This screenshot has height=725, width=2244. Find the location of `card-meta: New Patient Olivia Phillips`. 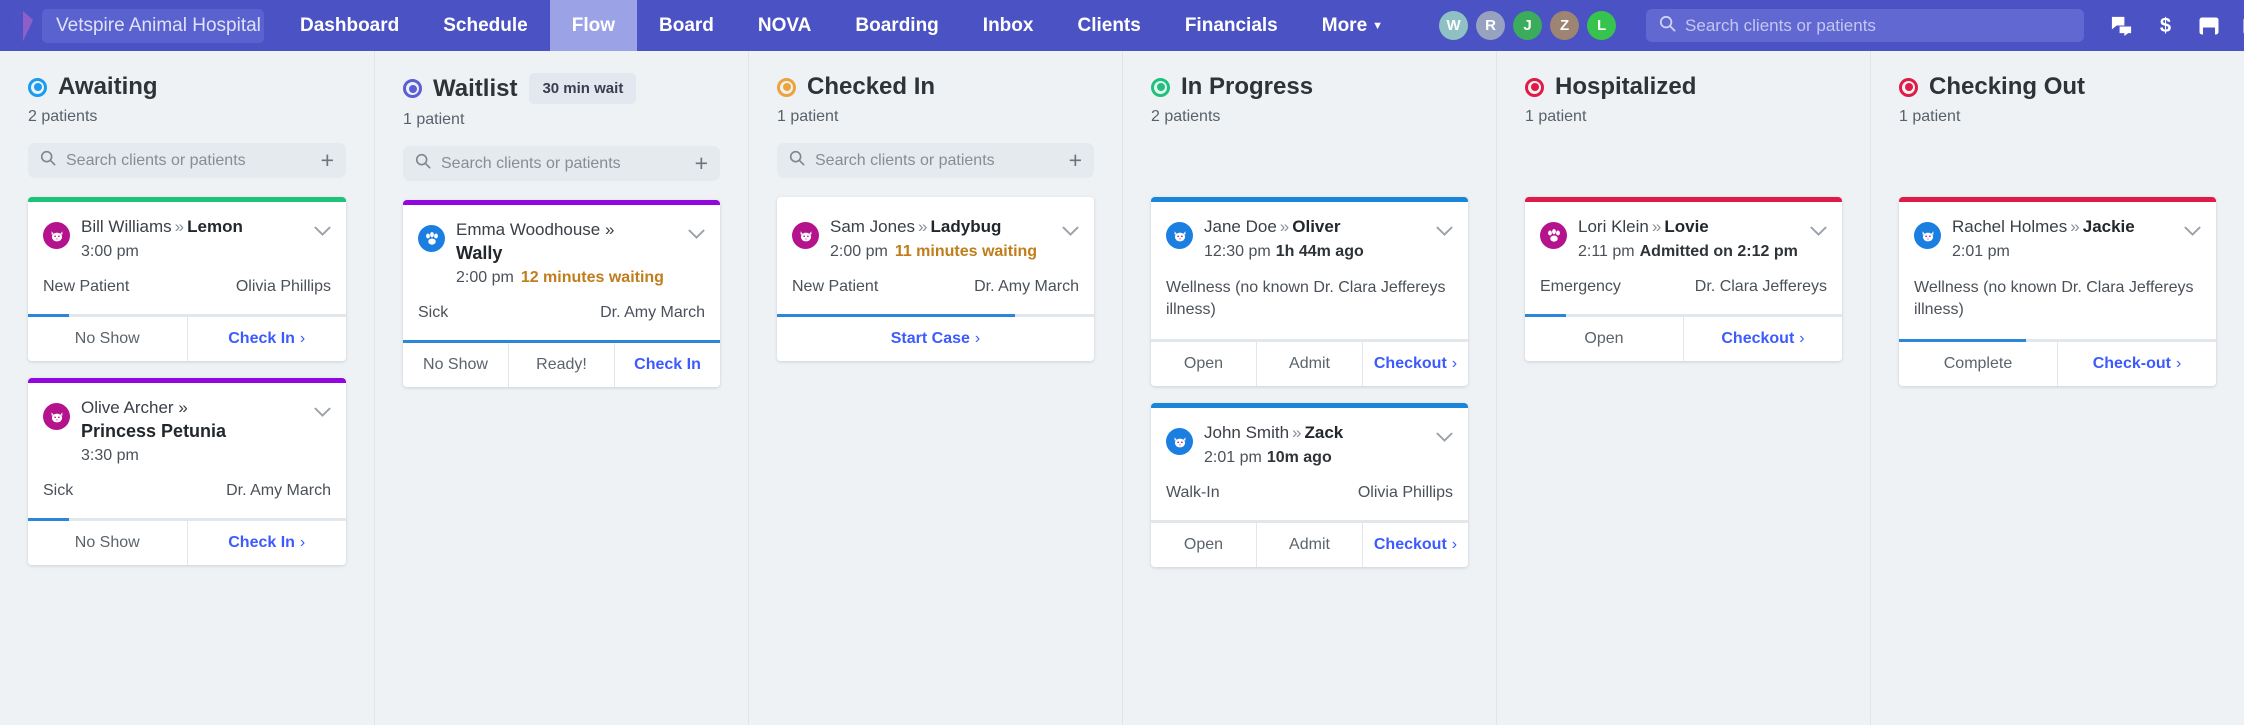

card-meta: New Patient Olivia Phillips is located at coordinates (187, 287).